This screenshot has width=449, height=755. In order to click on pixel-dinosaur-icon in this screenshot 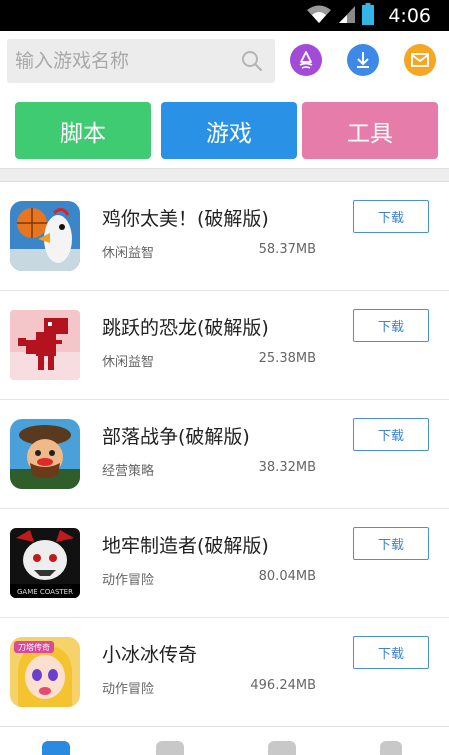, I will do `click(45, 345)`.